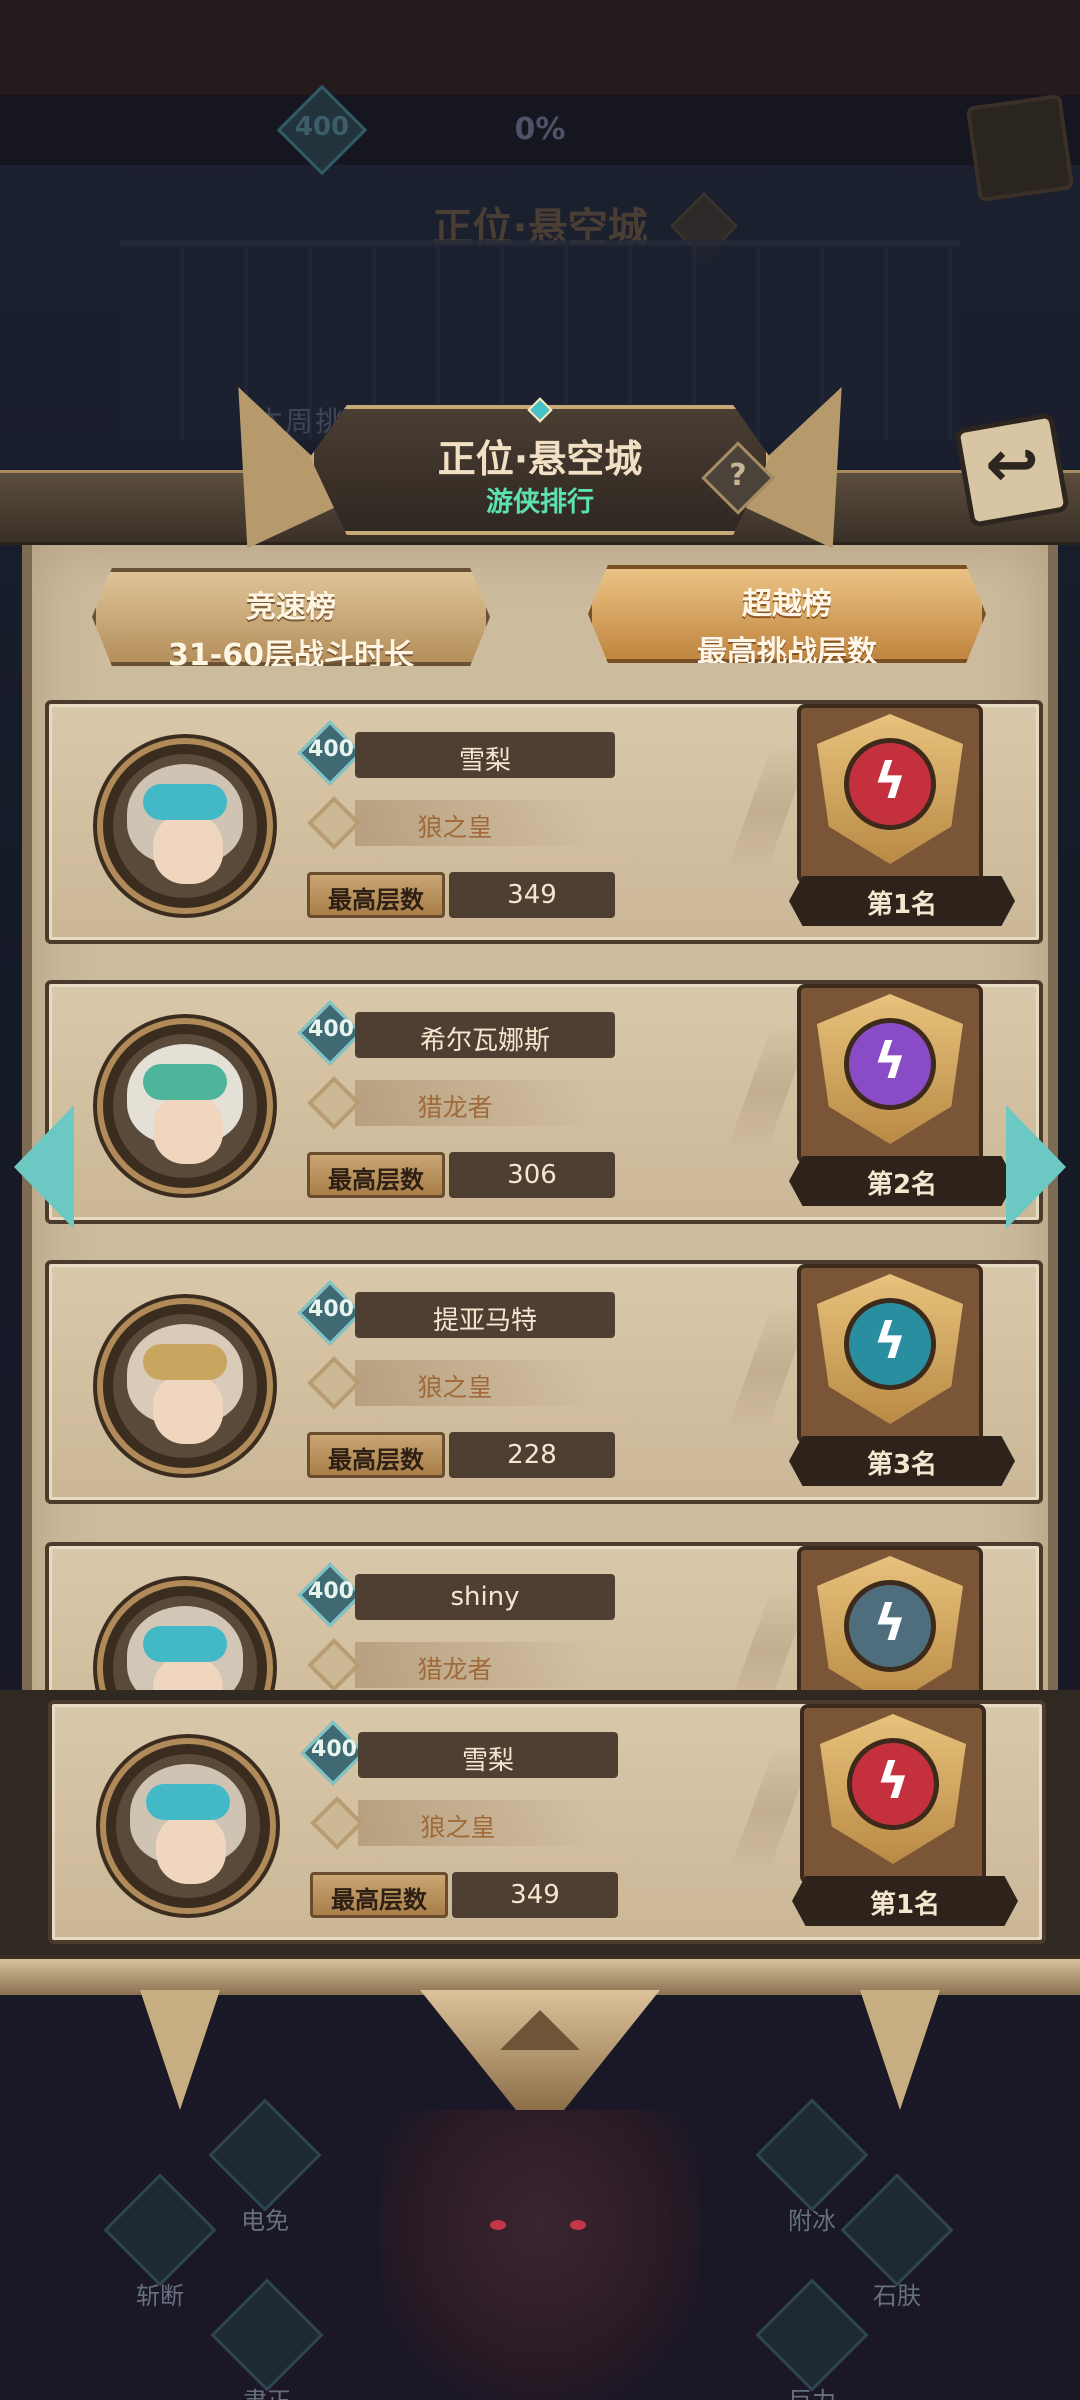 Image resolution: width=1080 pixels, height=2400 pixels. Describe the element at coordinates (540, 502) in the screenshot. I see `panel-subtitle: 游侠排行` at that location.